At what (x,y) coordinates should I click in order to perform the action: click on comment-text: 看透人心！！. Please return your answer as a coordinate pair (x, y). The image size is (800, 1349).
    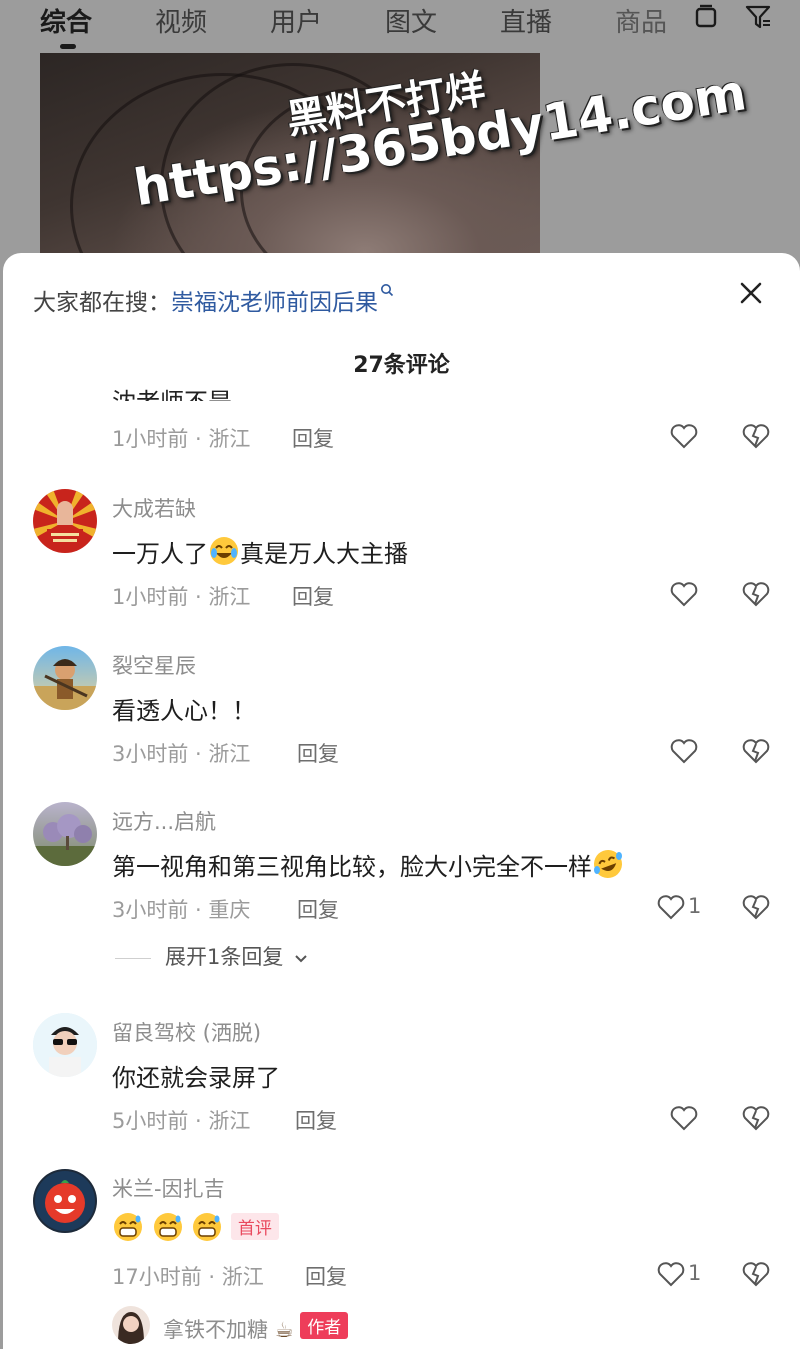
    Looking at the image, I should click on (184, 711).